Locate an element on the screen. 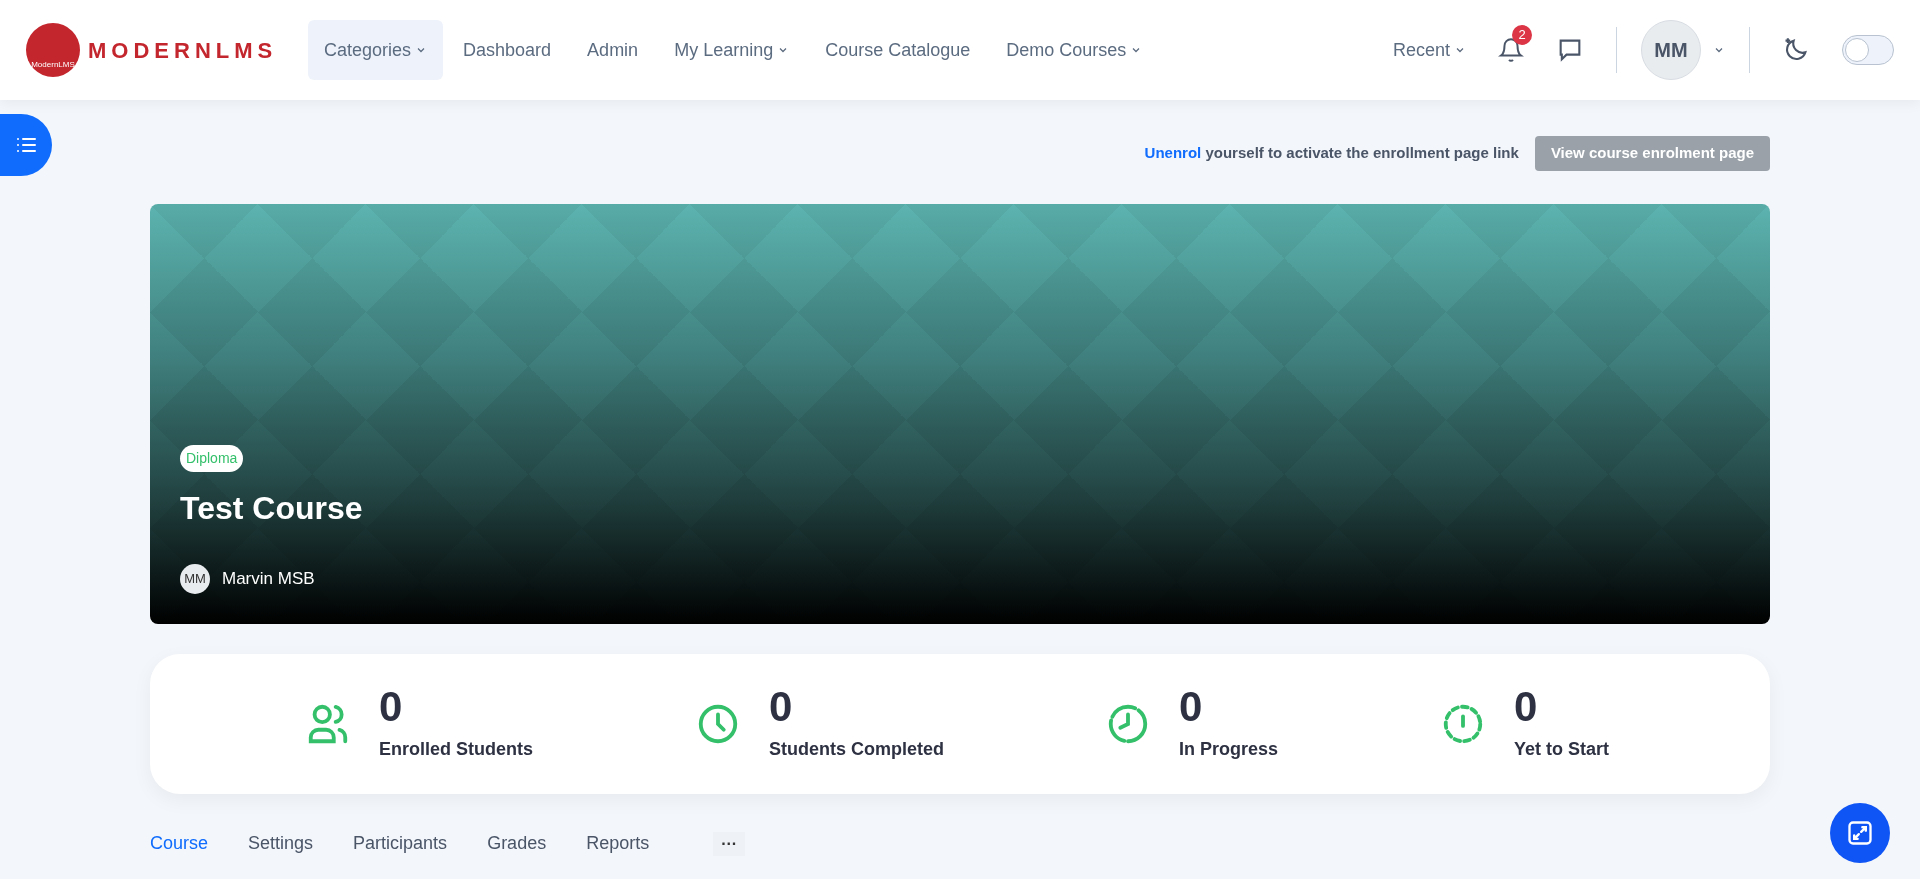  nav-link: Categories is located at coordinates (376, 50).